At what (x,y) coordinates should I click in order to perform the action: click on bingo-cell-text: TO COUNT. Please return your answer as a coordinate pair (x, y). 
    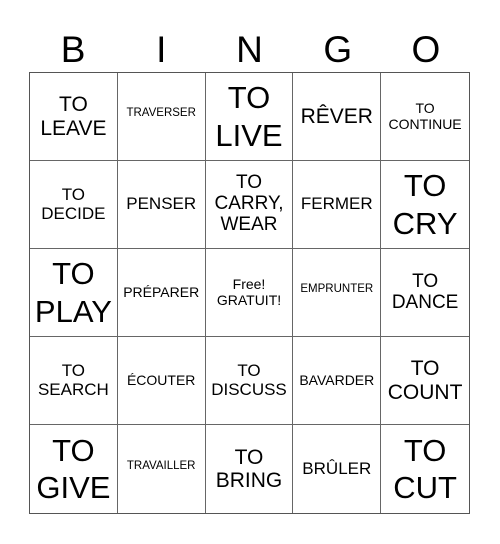
    Looking at the image, I should click on (425, 380).